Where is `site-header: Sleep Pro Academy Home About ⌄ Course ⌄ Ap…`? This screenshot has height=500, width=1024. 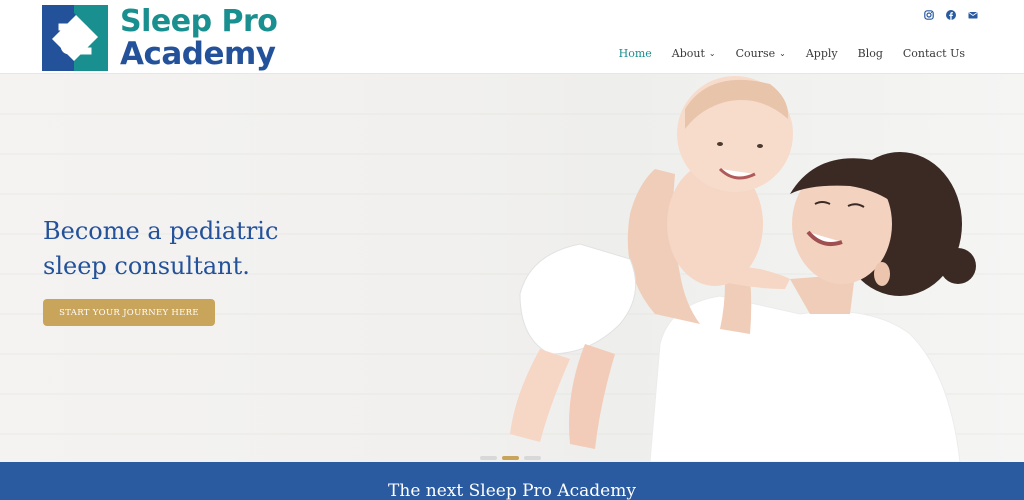
site-header: Sleep Pro Academy Home About ⌄ Course ⌄ Ap… is located at coordinates (512, 37).